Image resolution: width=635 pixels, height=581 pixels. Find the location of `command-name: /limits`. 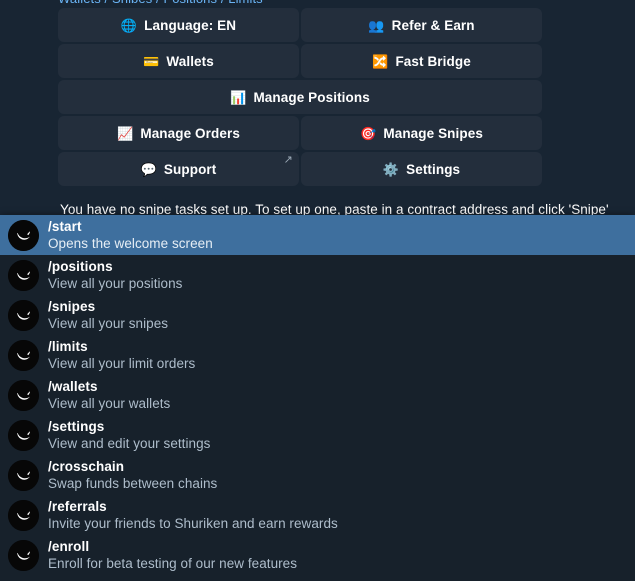

command-name: /limits is located at coordinates (68, 346).